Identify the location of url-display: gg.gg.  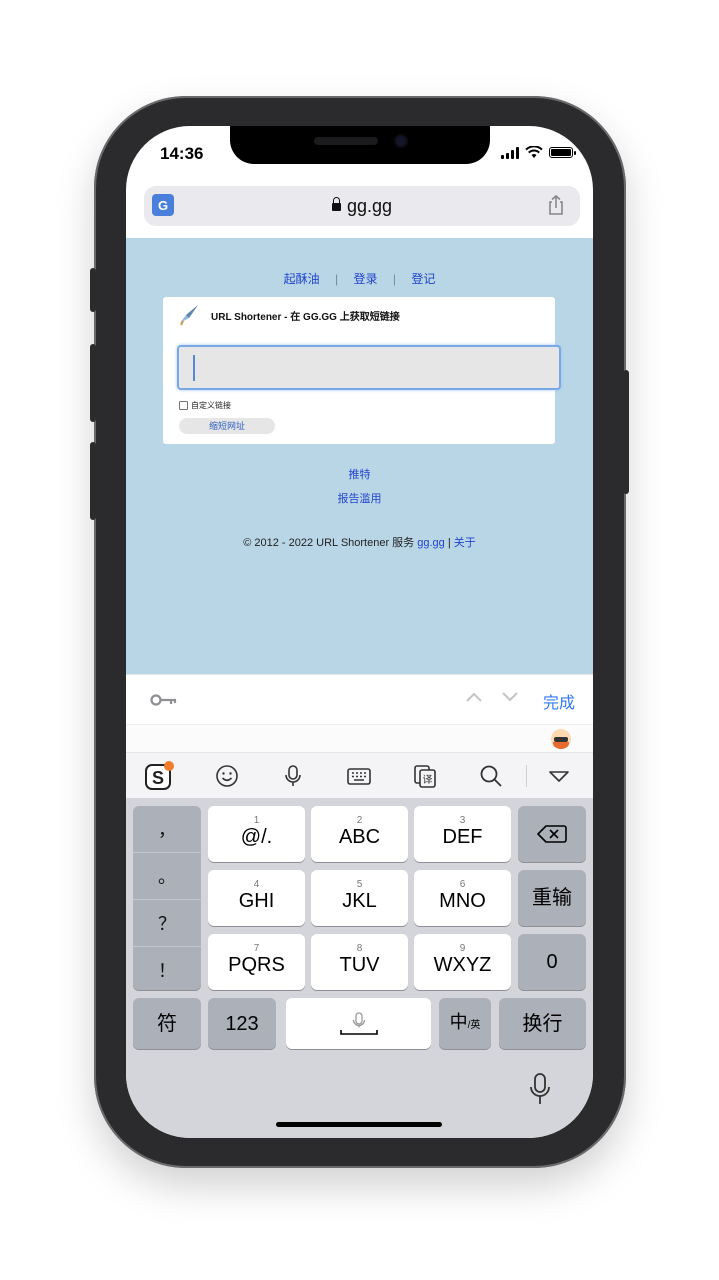
(362, 206).